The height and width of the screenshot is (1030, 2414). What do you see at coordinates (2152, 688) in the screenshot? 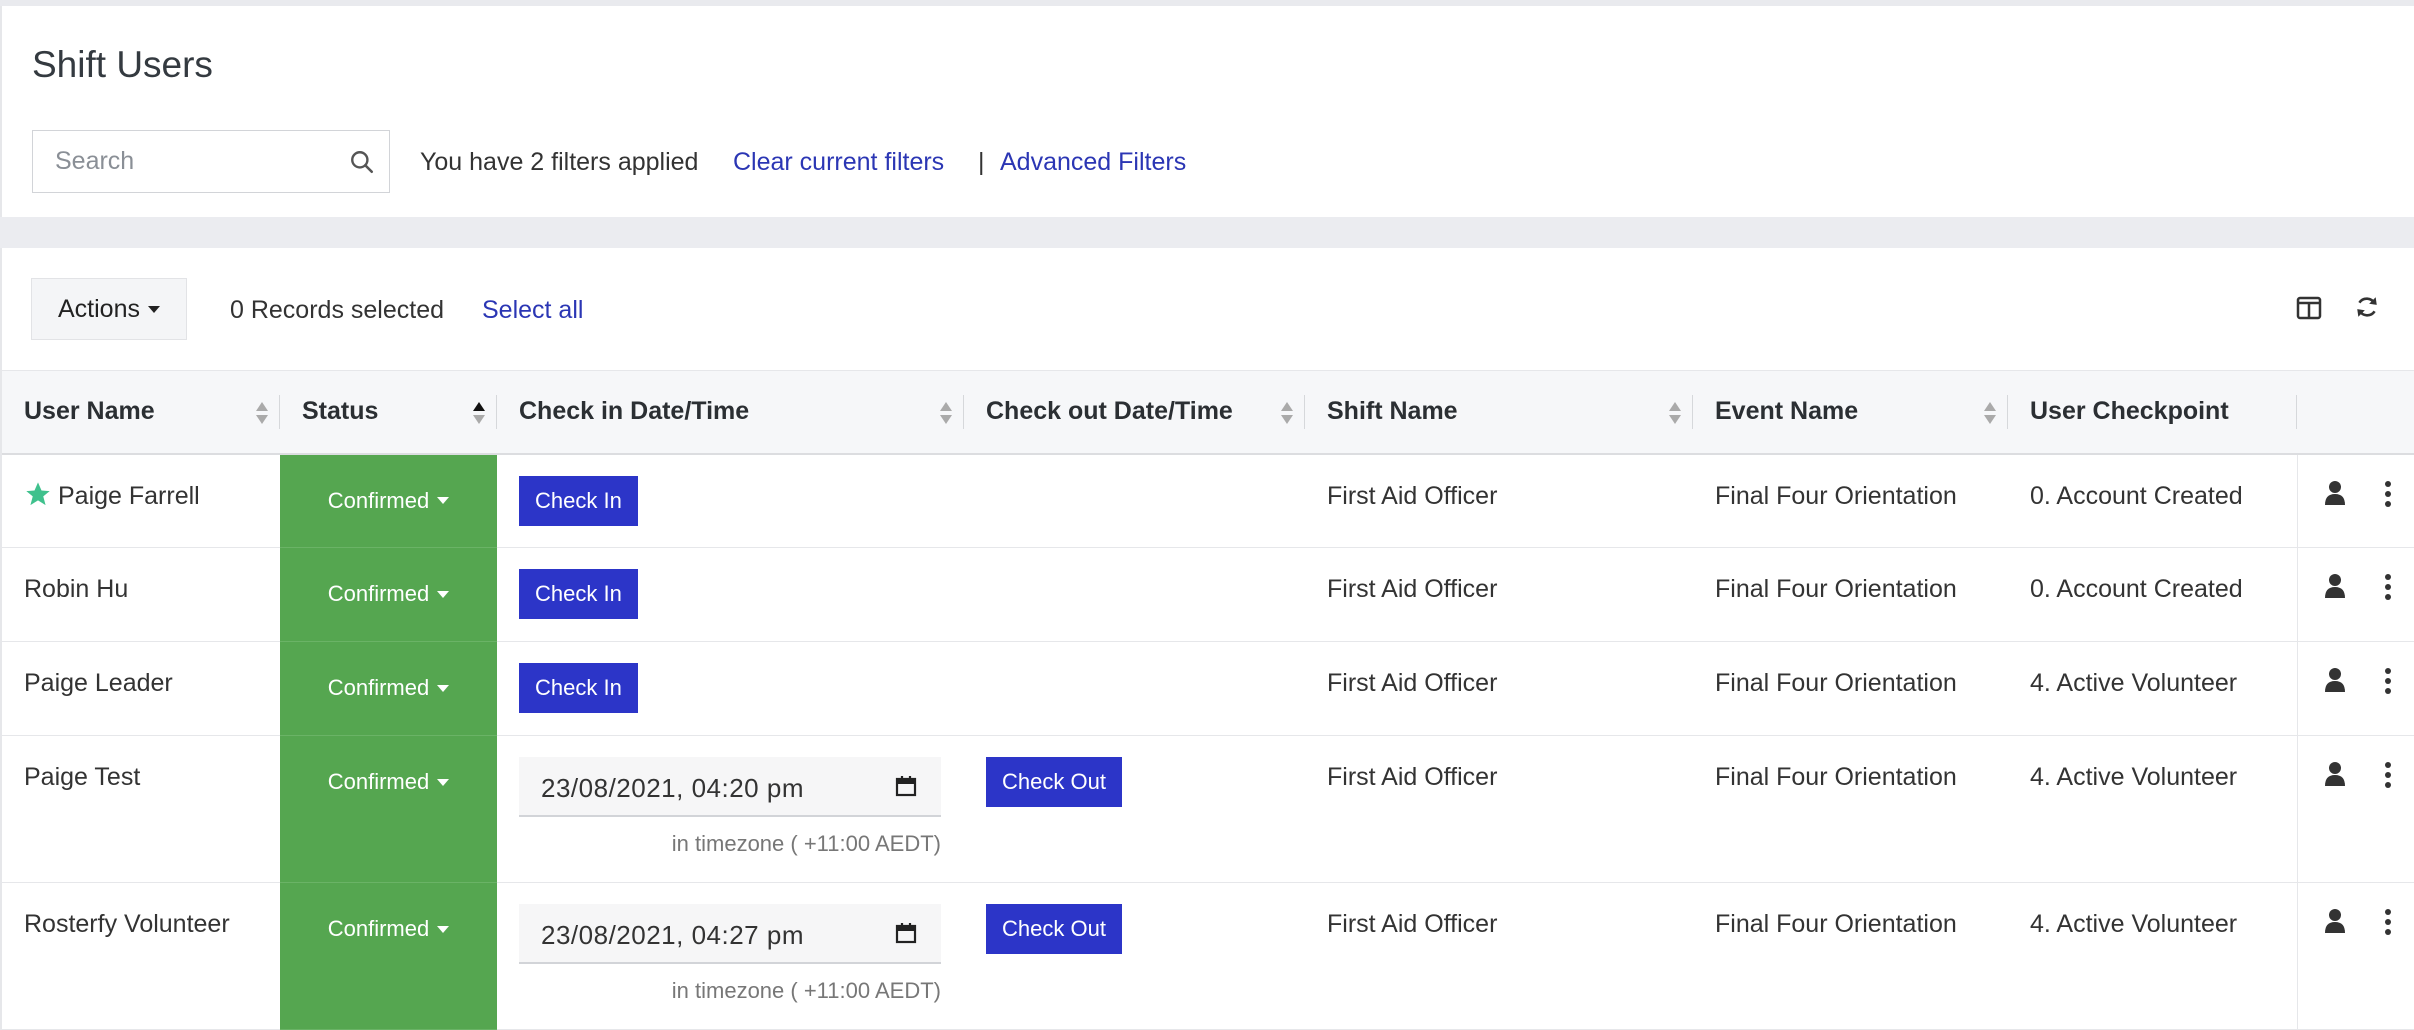
I see `user-checkpoint-cell: 4. Active Volunteer` at bounding box center [2152, 688].